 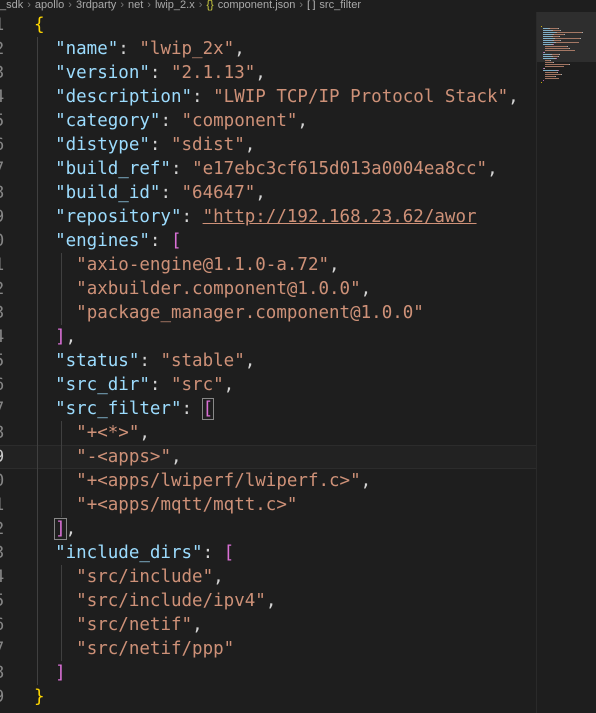 I want to click on code-text: "axbuilder.component@1.0.0",, so click(x=202, y=289).